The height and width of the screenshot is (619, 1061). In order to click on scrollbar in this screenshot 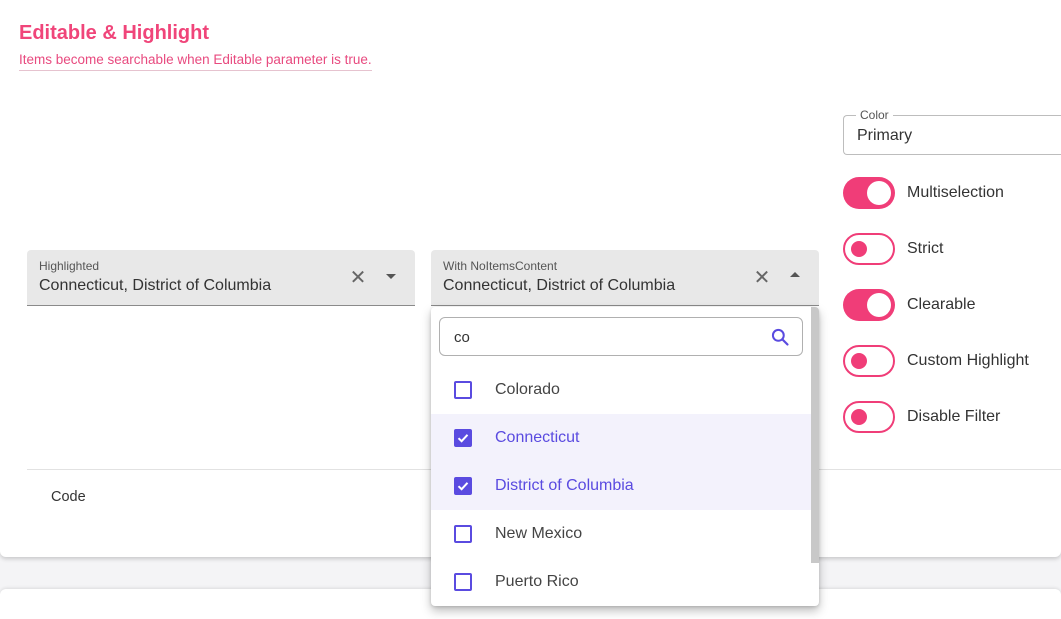, I will do `click(815, 435)`.